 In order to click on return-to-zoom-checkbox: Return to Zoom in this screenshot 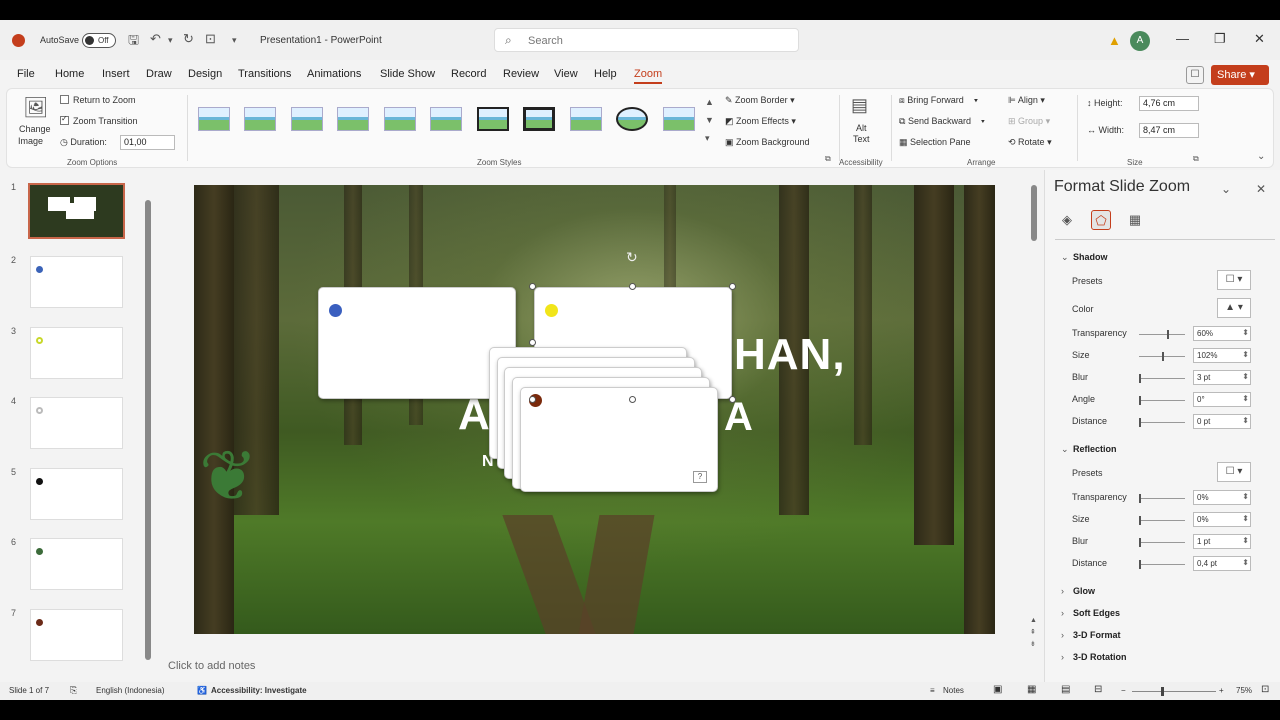, I will do `click(98, 100)`.